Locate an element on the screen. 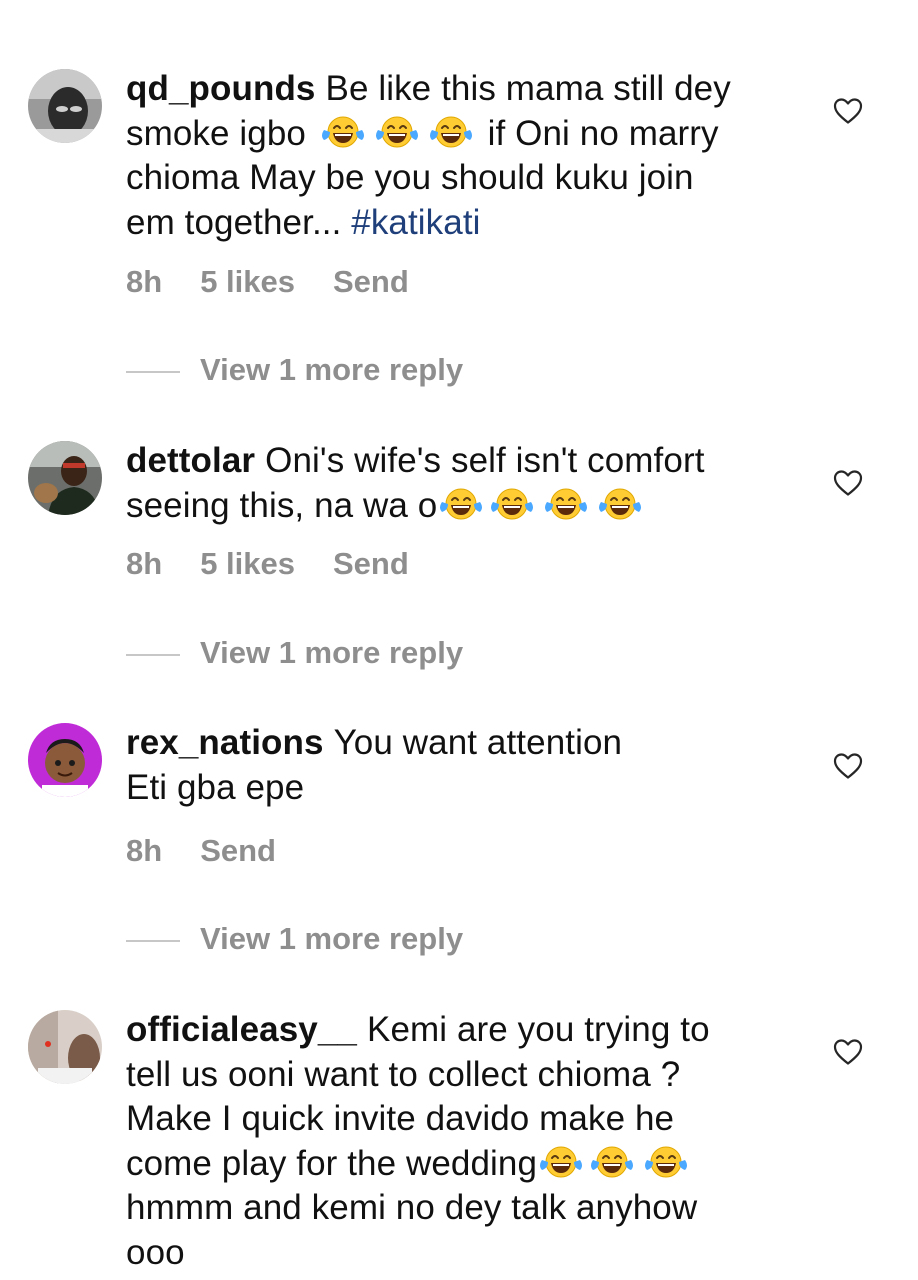 This screenshot has height=1280, width=918. comment-meta: 8h Send is located at coordinates (220, 851).